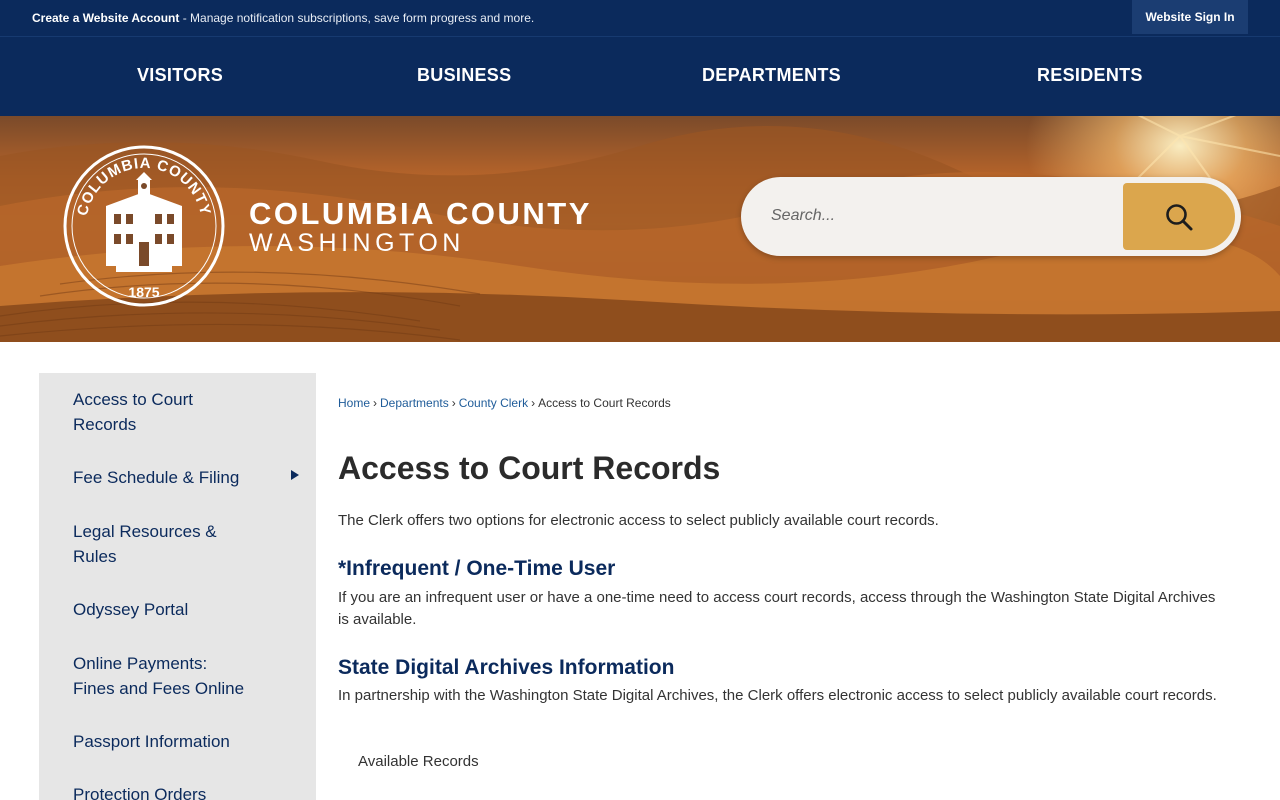 The height and width of the screenshot is (800, 1280). What do you see at coordinates (180, 75) in the screenshot?
I see `nav-visitors: VISITORS` at bounding box center [180, 75].